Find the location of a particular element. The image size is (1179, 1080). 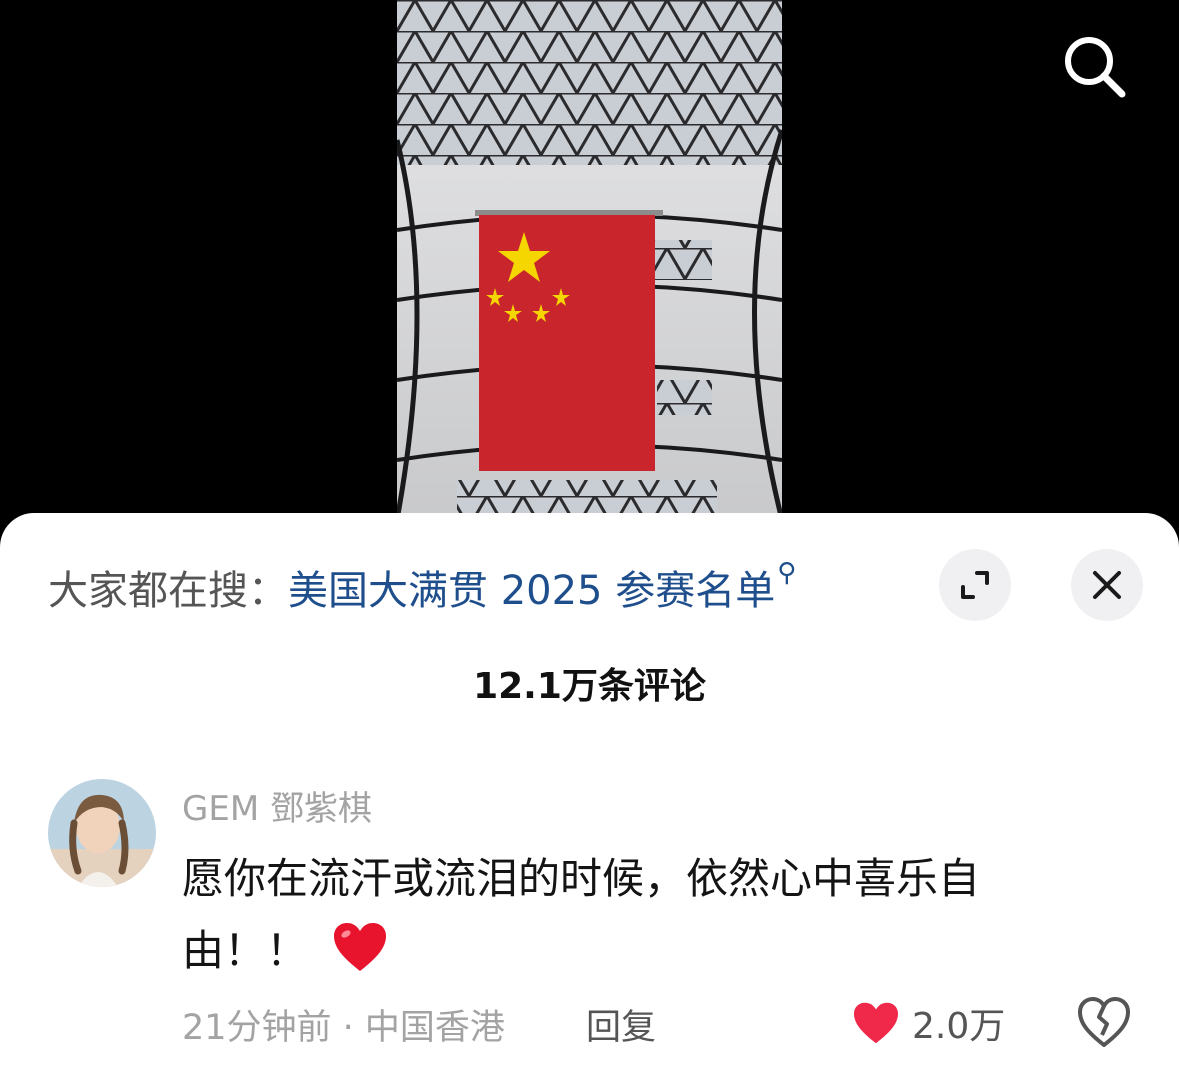

comment-username: GEM 鄧紫棋 is located at coordinates (277, 805).